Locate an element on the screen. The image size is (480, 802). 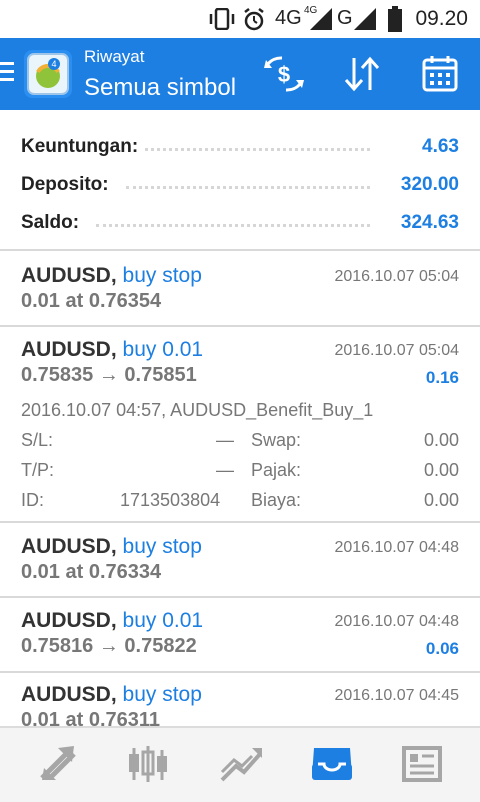
fee-label: Biaya: is located at coordinates (276, 500).